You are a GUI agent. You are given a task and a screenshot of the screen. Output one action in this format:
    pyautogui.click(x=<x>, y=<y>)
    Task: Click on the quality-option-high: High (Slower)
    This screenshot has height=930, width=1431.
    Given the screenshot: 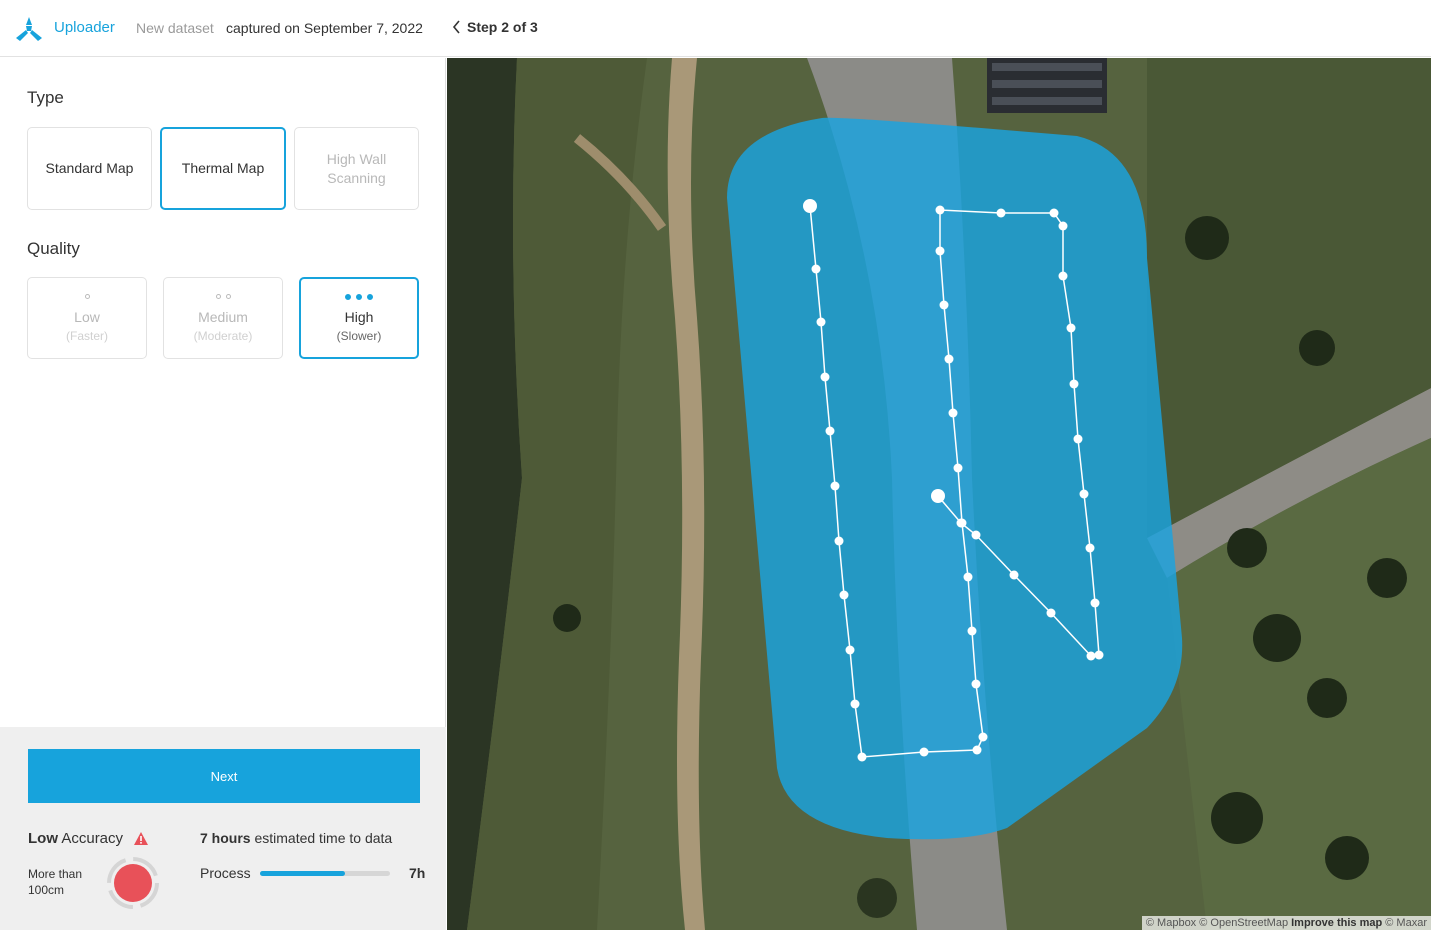 What is the action you would take?
    pyautogui.click(x=359, y=318)
    